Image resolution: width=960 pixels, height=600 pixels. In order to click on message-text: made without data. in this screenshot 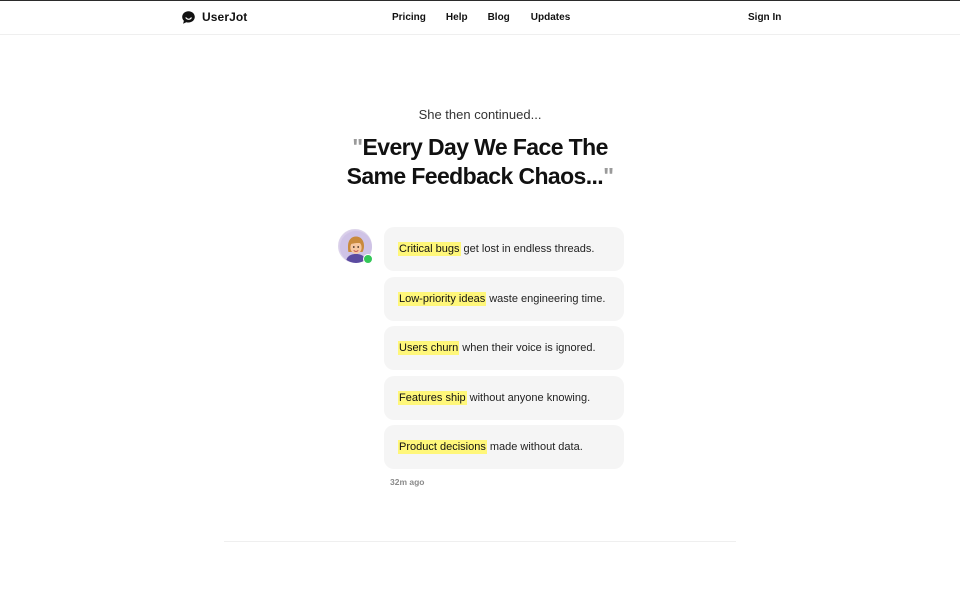, I will do `click(536, 447)`.